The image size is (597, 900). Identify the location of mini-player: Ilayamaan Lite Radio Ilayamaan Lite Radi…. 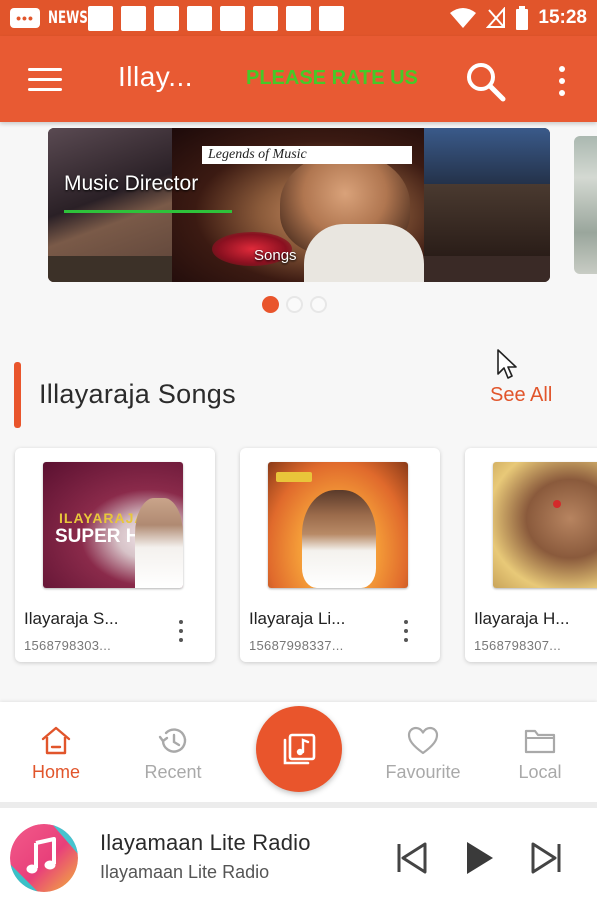
(298, 854).